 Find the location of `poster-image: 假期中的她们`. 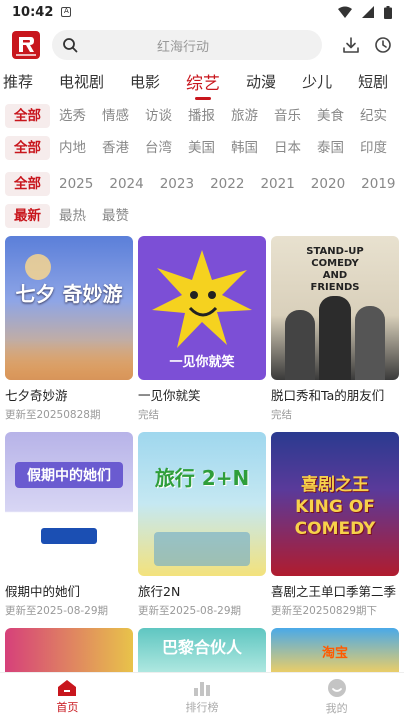

poster-image: 假期中的她们 is located at coordinates (69, 504).